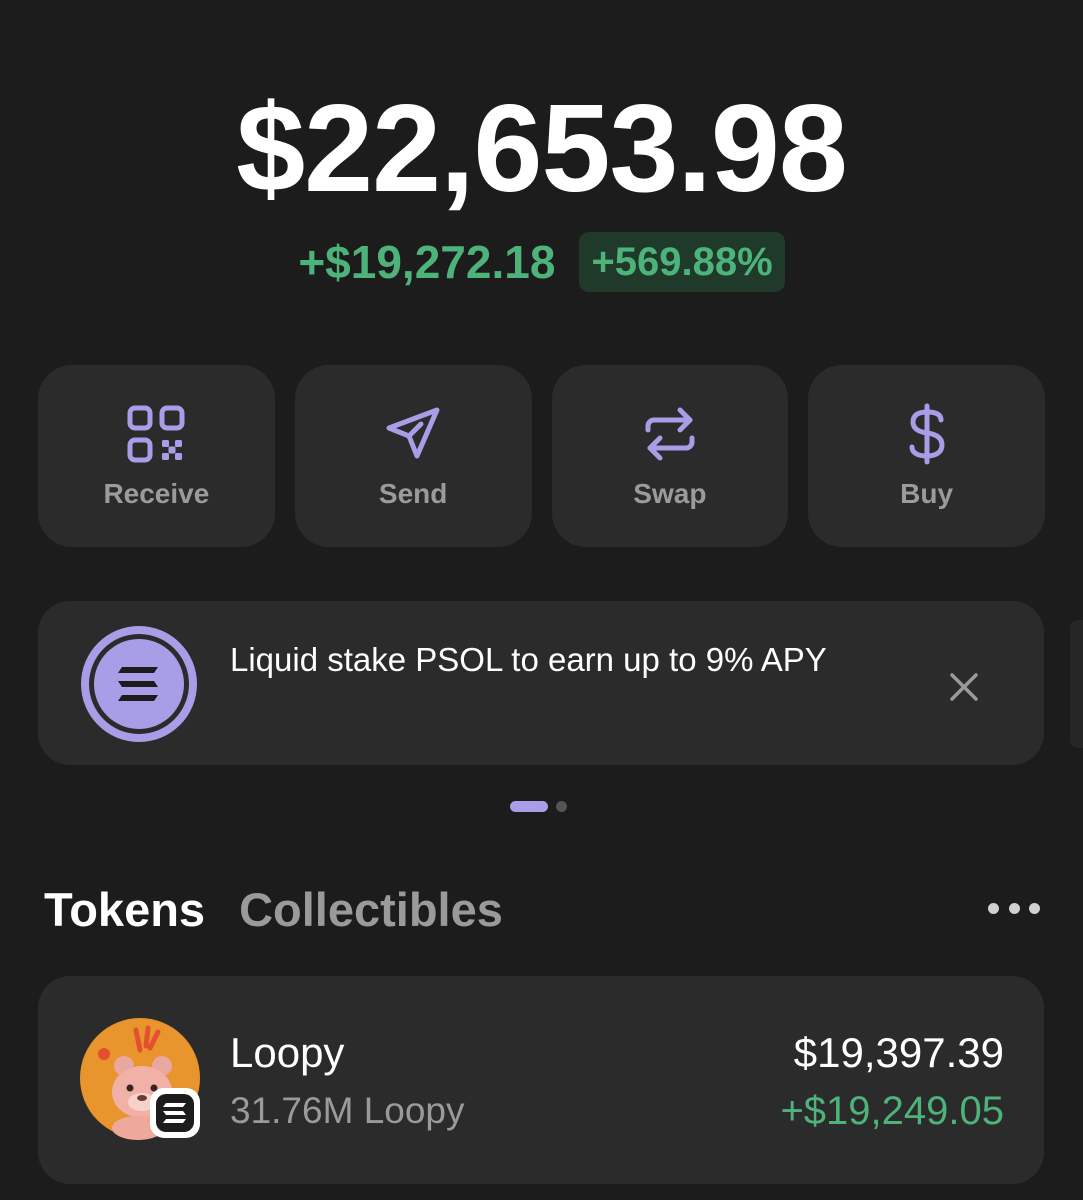  I want to click on token-amount: 31.76M Loopy, so click(347, 1110).